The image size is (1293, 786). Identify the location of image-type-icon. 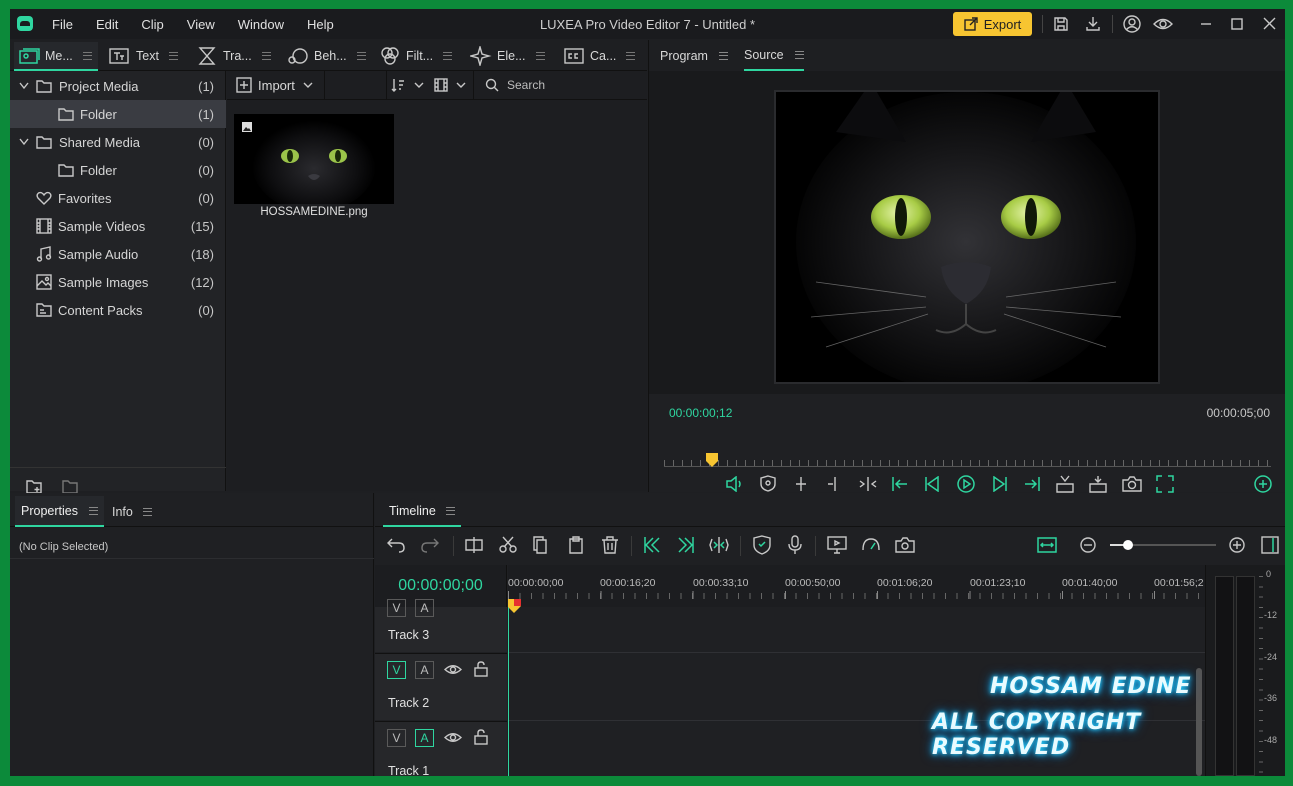
(247, 127).